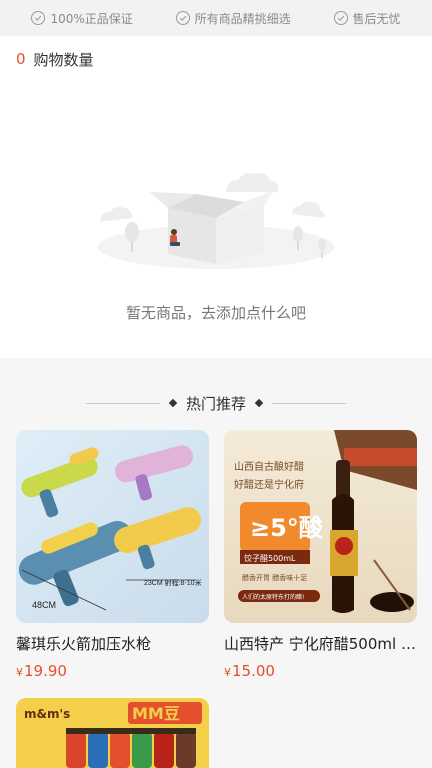 This screenshot has width=432, height=768. Describe the element at coordinates (376, 18) in the screenshot. I see `guarantee-label: 售后无忧` at that location.